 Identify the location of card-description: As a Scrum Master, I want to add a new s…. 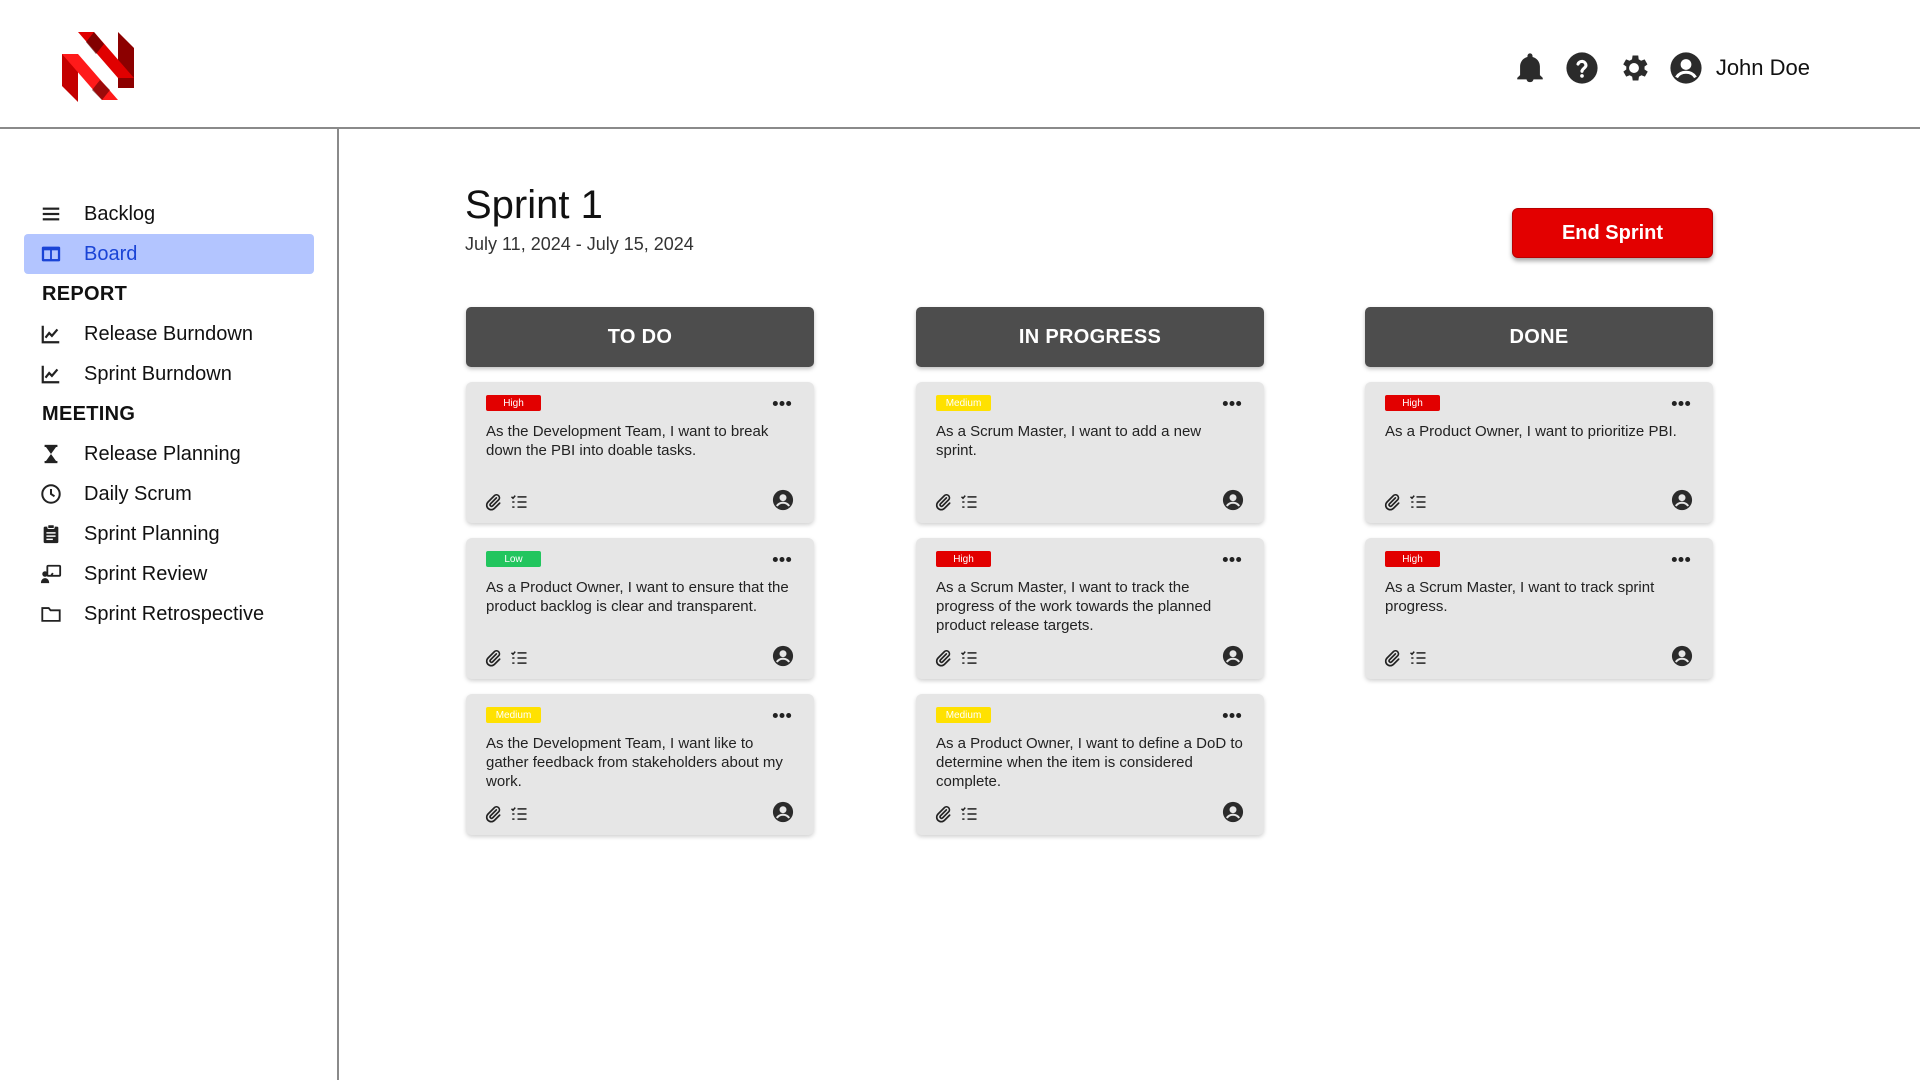
(1069, 441).